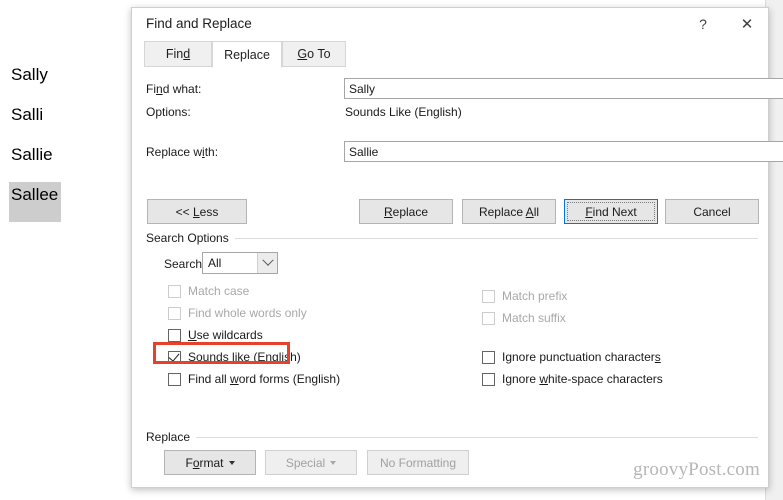  Describe the element at coordinates (452, 437) in the screenshot. I see `replace-group-divider` at that location.